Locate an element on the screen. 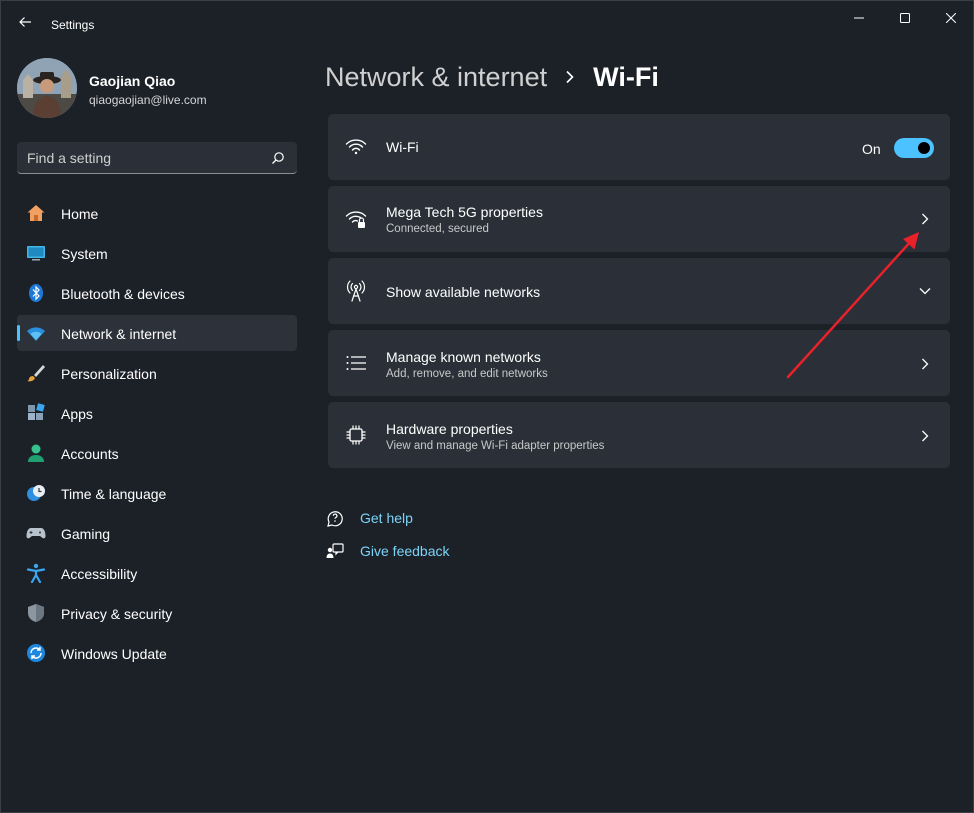 The image size is (974, 813). wifi-label: Wi-Fi is located at coordinates (402, 147).